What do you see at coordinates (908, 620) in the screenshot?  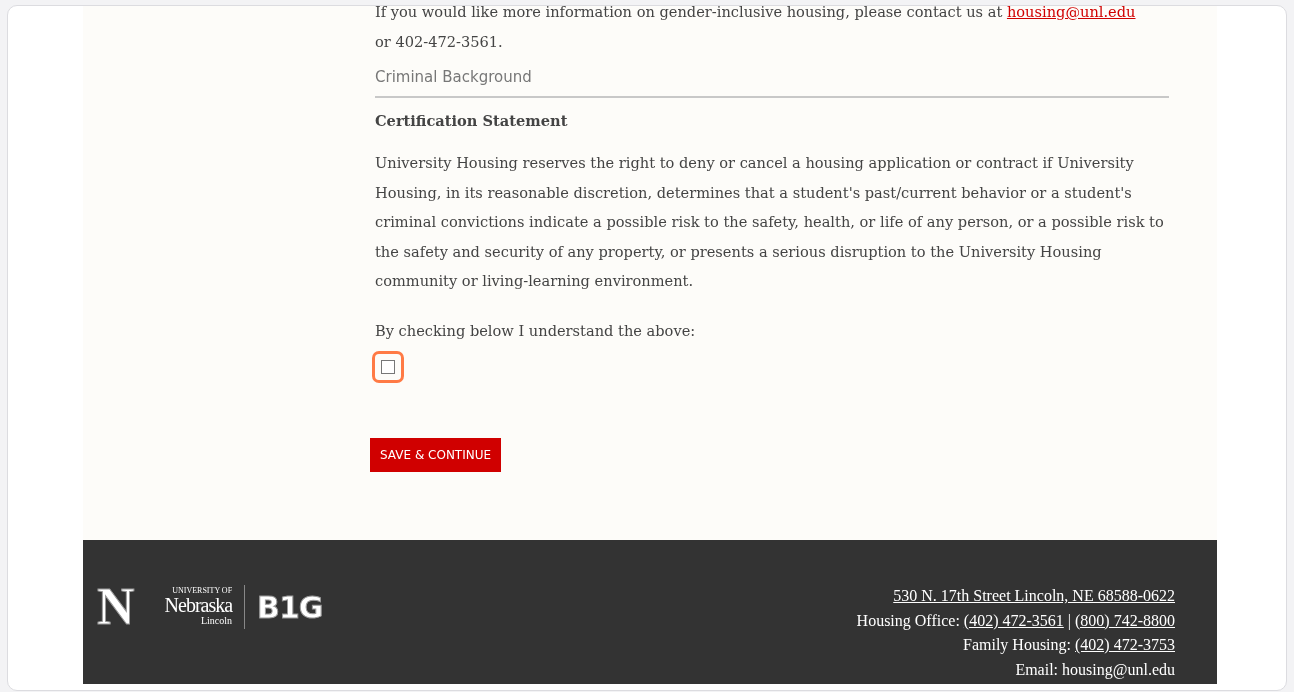 I see `footer-label: Housing Office:` at bounding box center [908, 620].